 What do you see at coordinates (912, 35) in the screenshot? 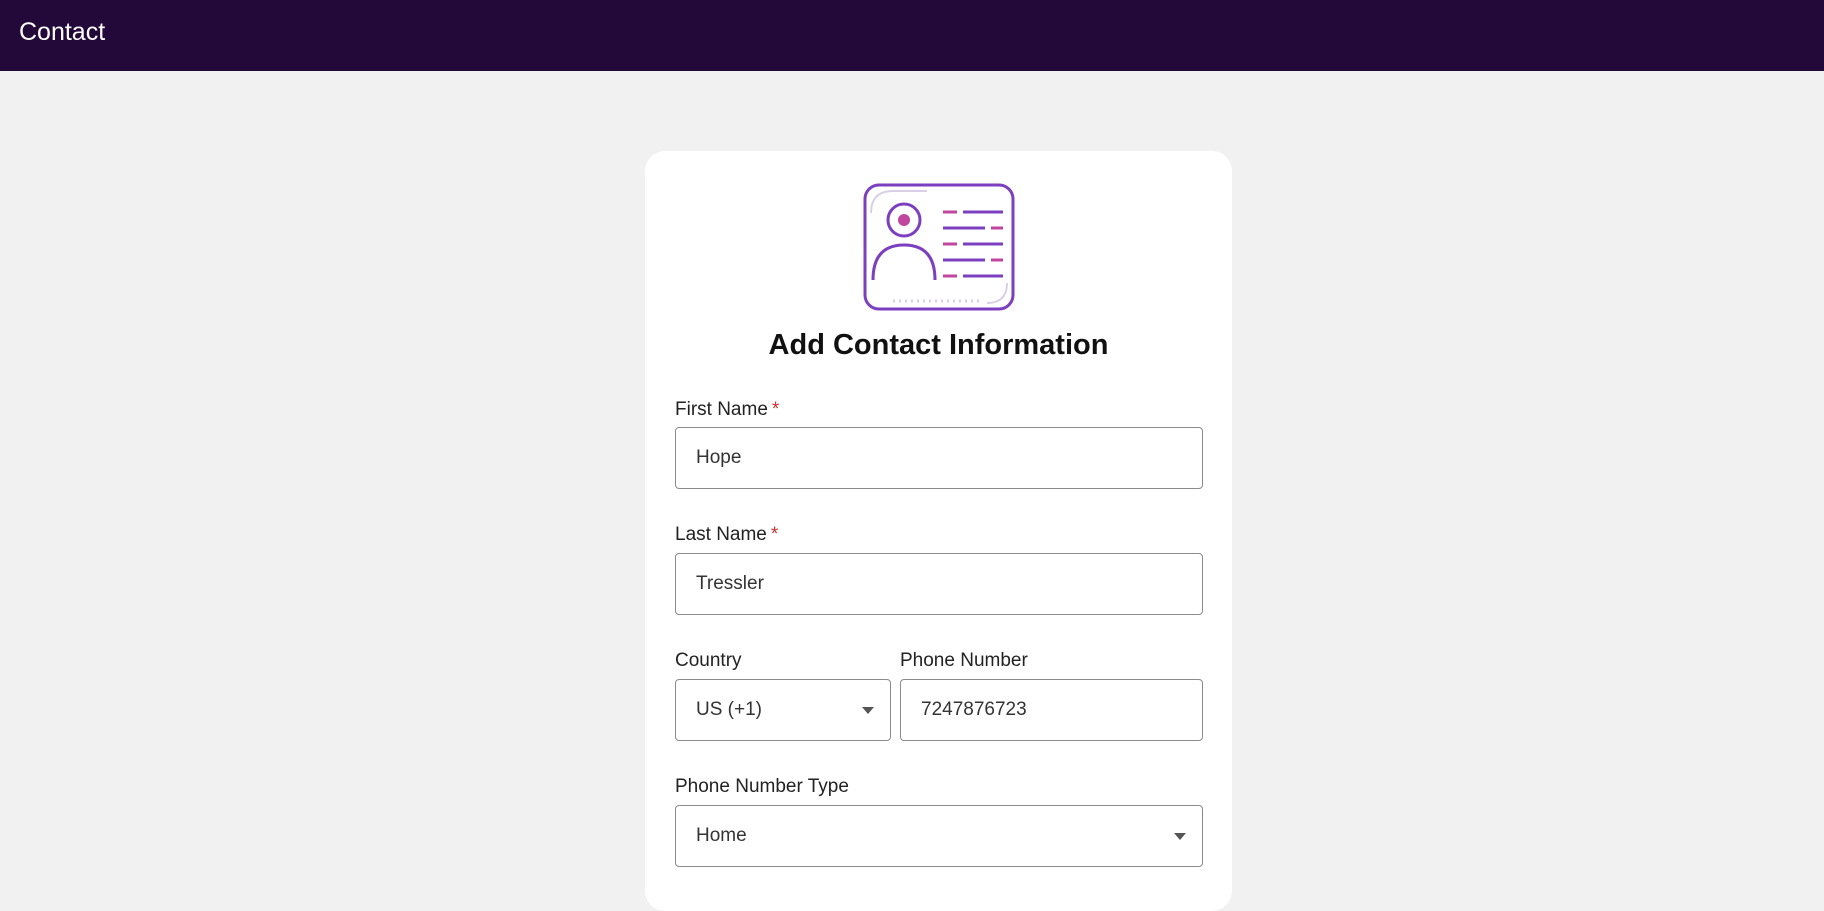
I see `top-header-bar: Contact` at bounding box center [912, 35].